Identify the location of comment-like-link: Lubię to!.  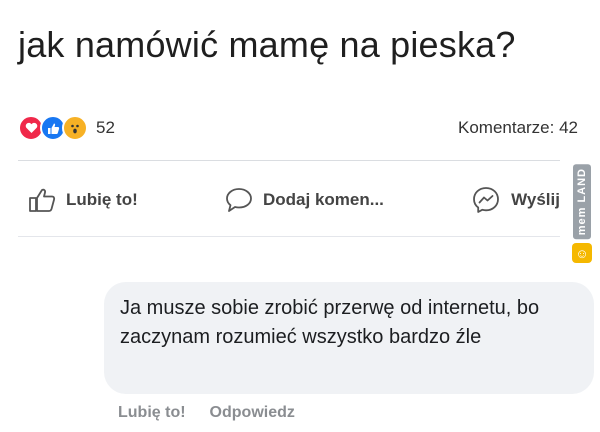
(152, 413).